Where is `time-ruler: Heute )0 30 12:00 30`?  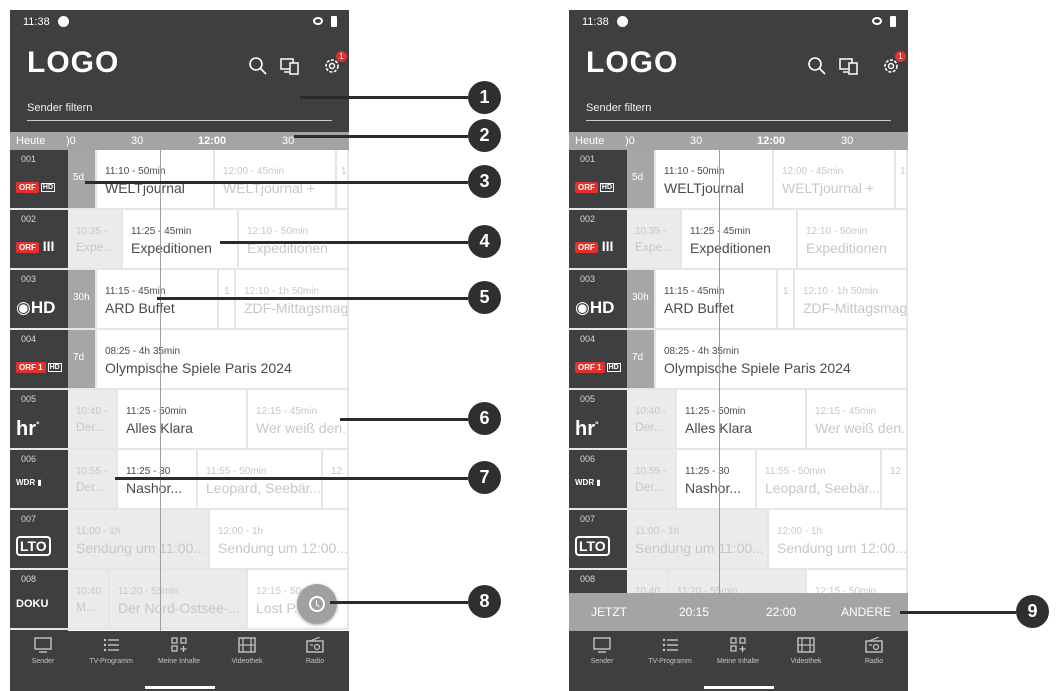 time-ruler: Heute )0 30 12:00 30 is located at coordinates (738, 141).